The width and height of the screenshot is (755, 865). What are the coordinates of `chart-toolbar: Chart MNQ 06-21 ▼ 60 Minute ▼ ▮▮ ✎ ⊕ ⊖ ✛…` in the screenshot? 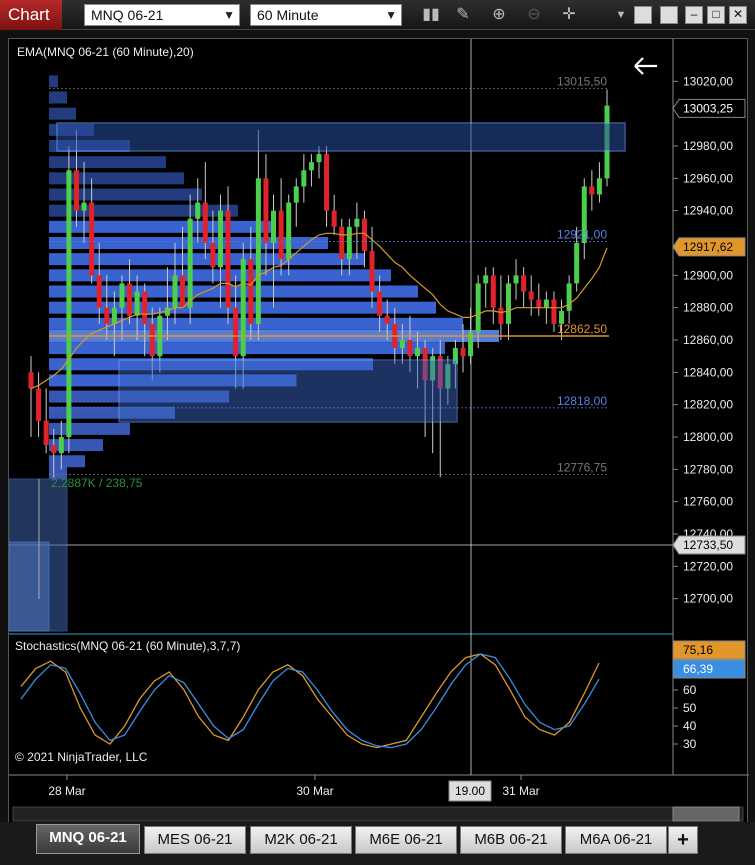 It's located at (377, 15).